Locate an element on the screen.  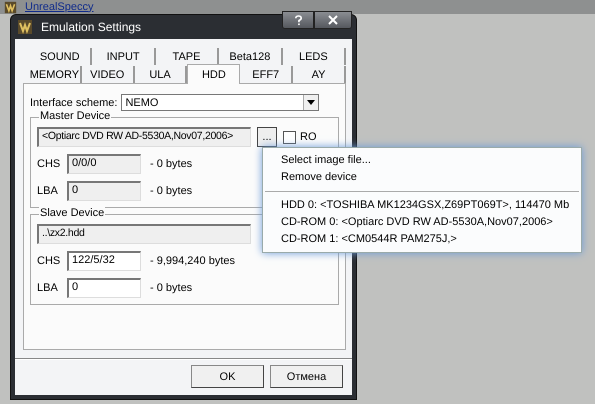
question-mark-icon is located at coordinates (298, 20).